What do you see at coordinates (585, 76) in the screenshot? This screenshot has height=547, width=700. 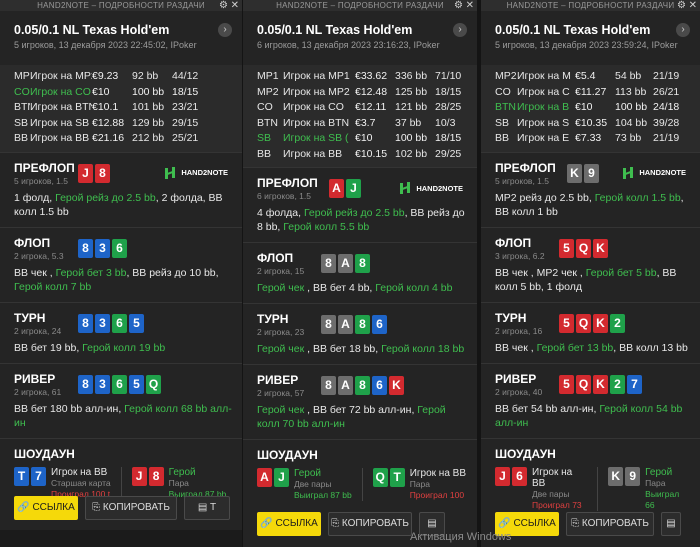 I see `player-stack: €5.4` at bounding box center [585, 76].